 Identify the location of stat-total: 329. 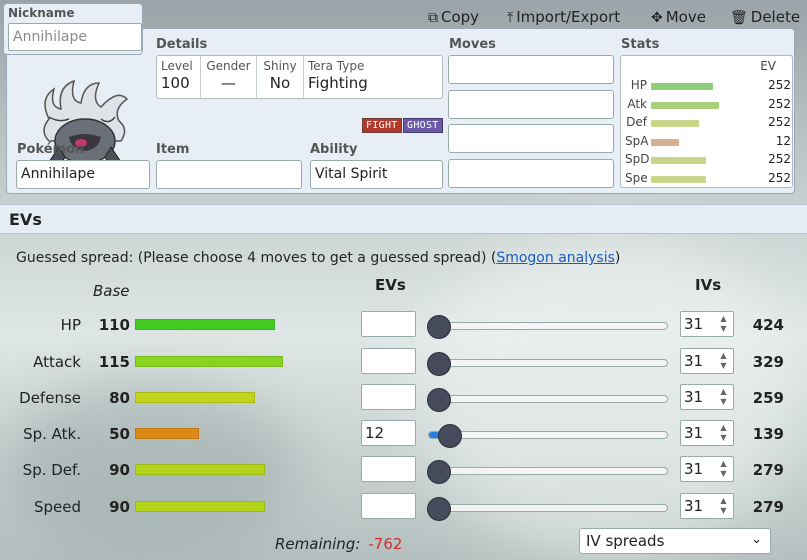
(768, 362).